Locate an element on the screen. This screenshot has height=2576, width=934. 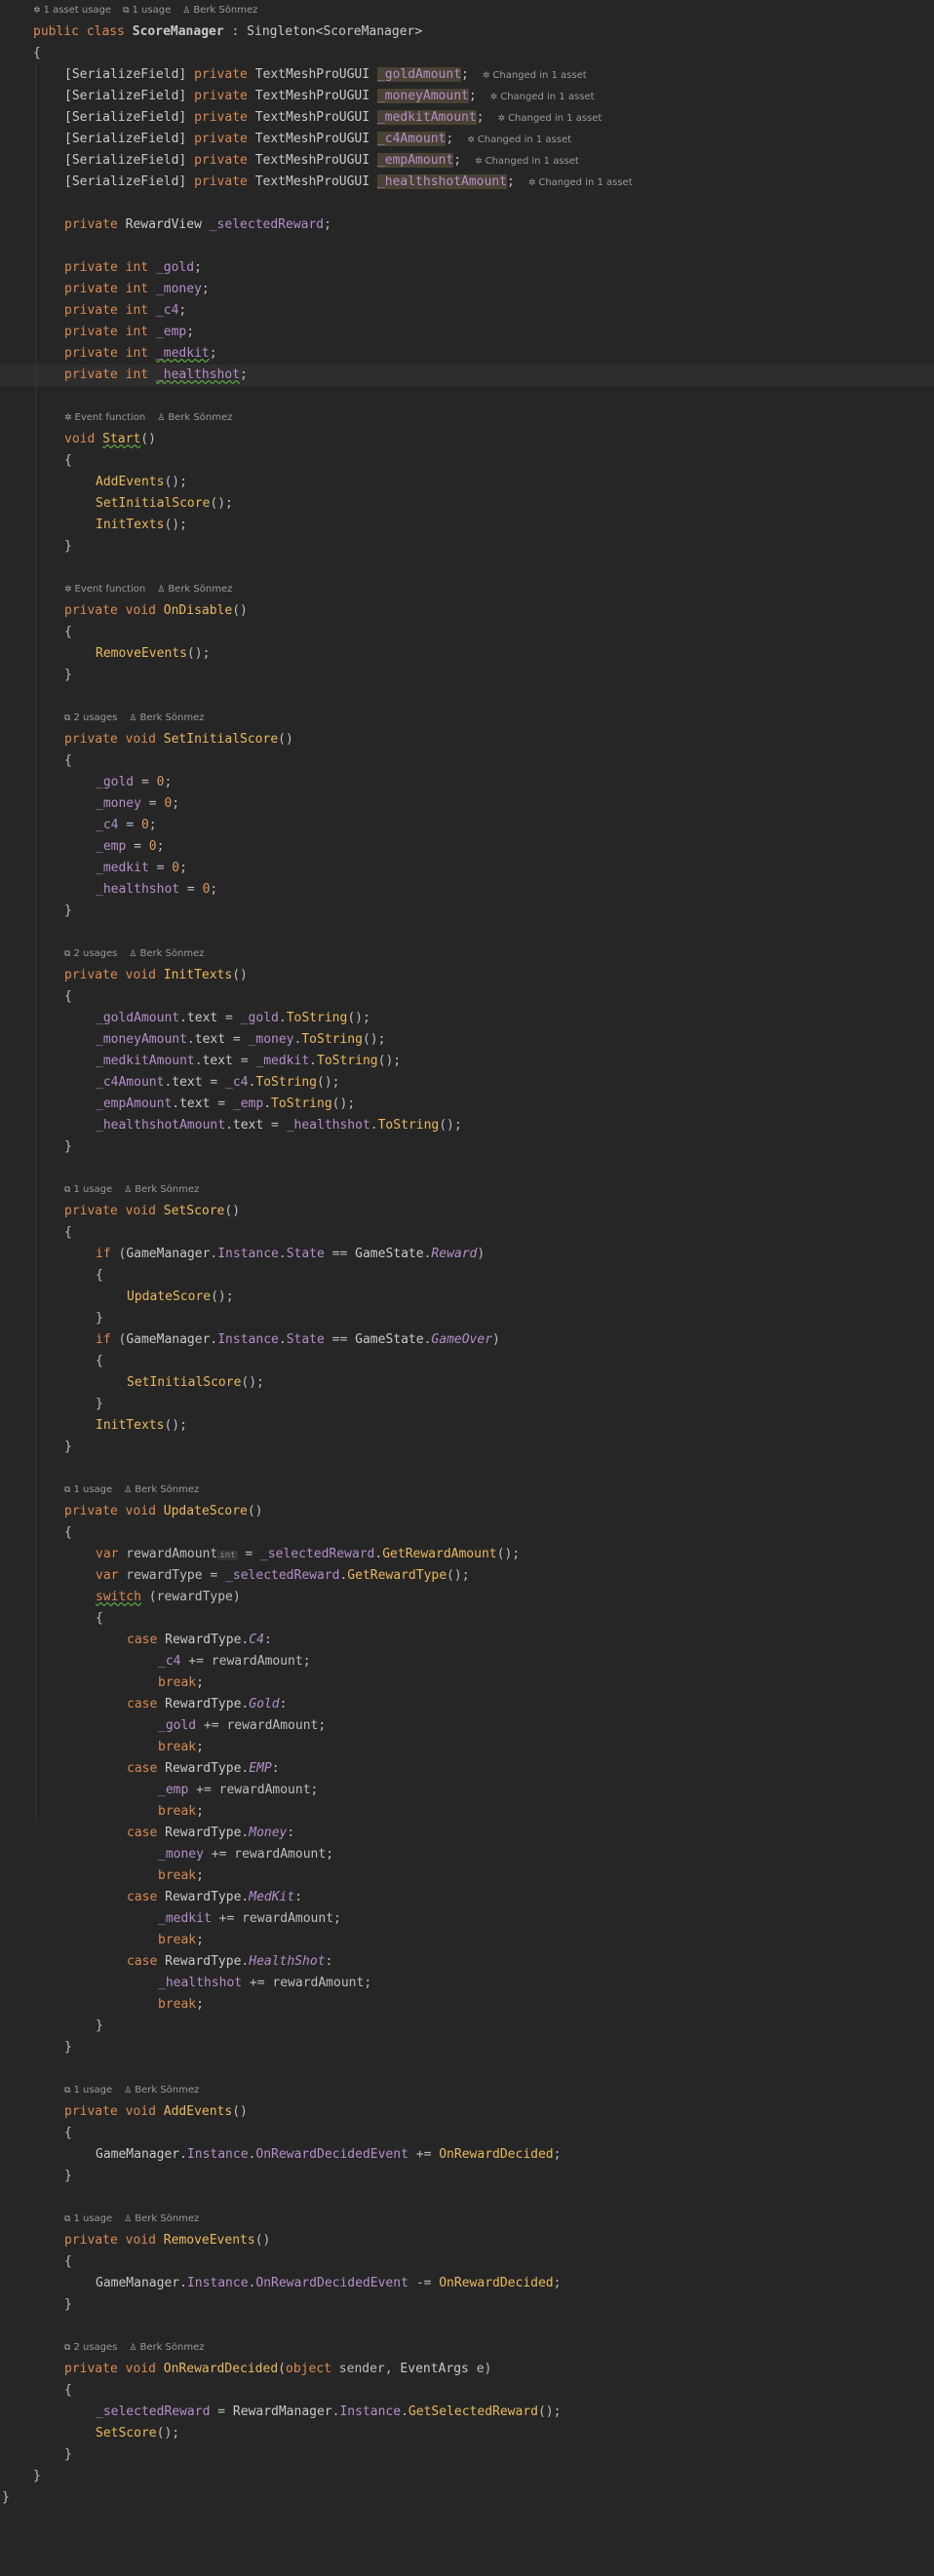
code-line: _medkit = 0; is located at coordinates (467, 868).